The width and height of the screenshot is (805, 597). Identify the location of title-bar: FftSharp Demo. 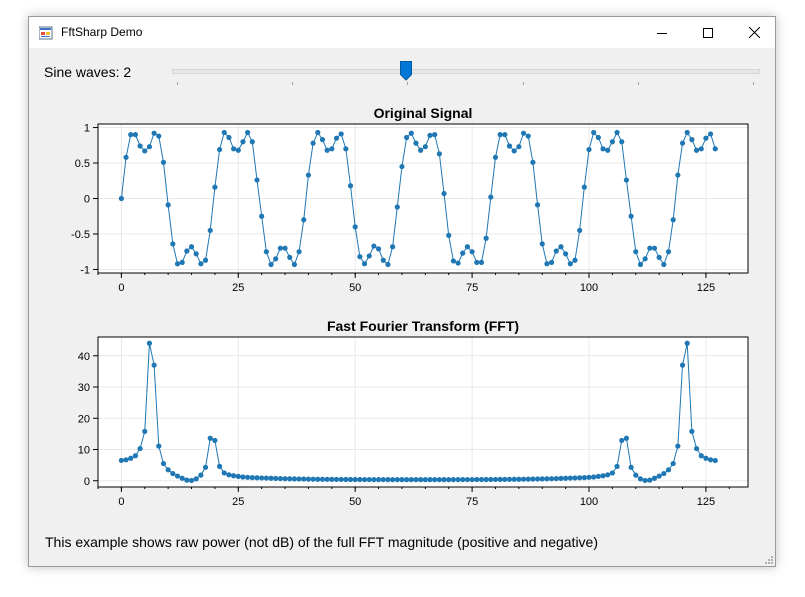
(402, 32).